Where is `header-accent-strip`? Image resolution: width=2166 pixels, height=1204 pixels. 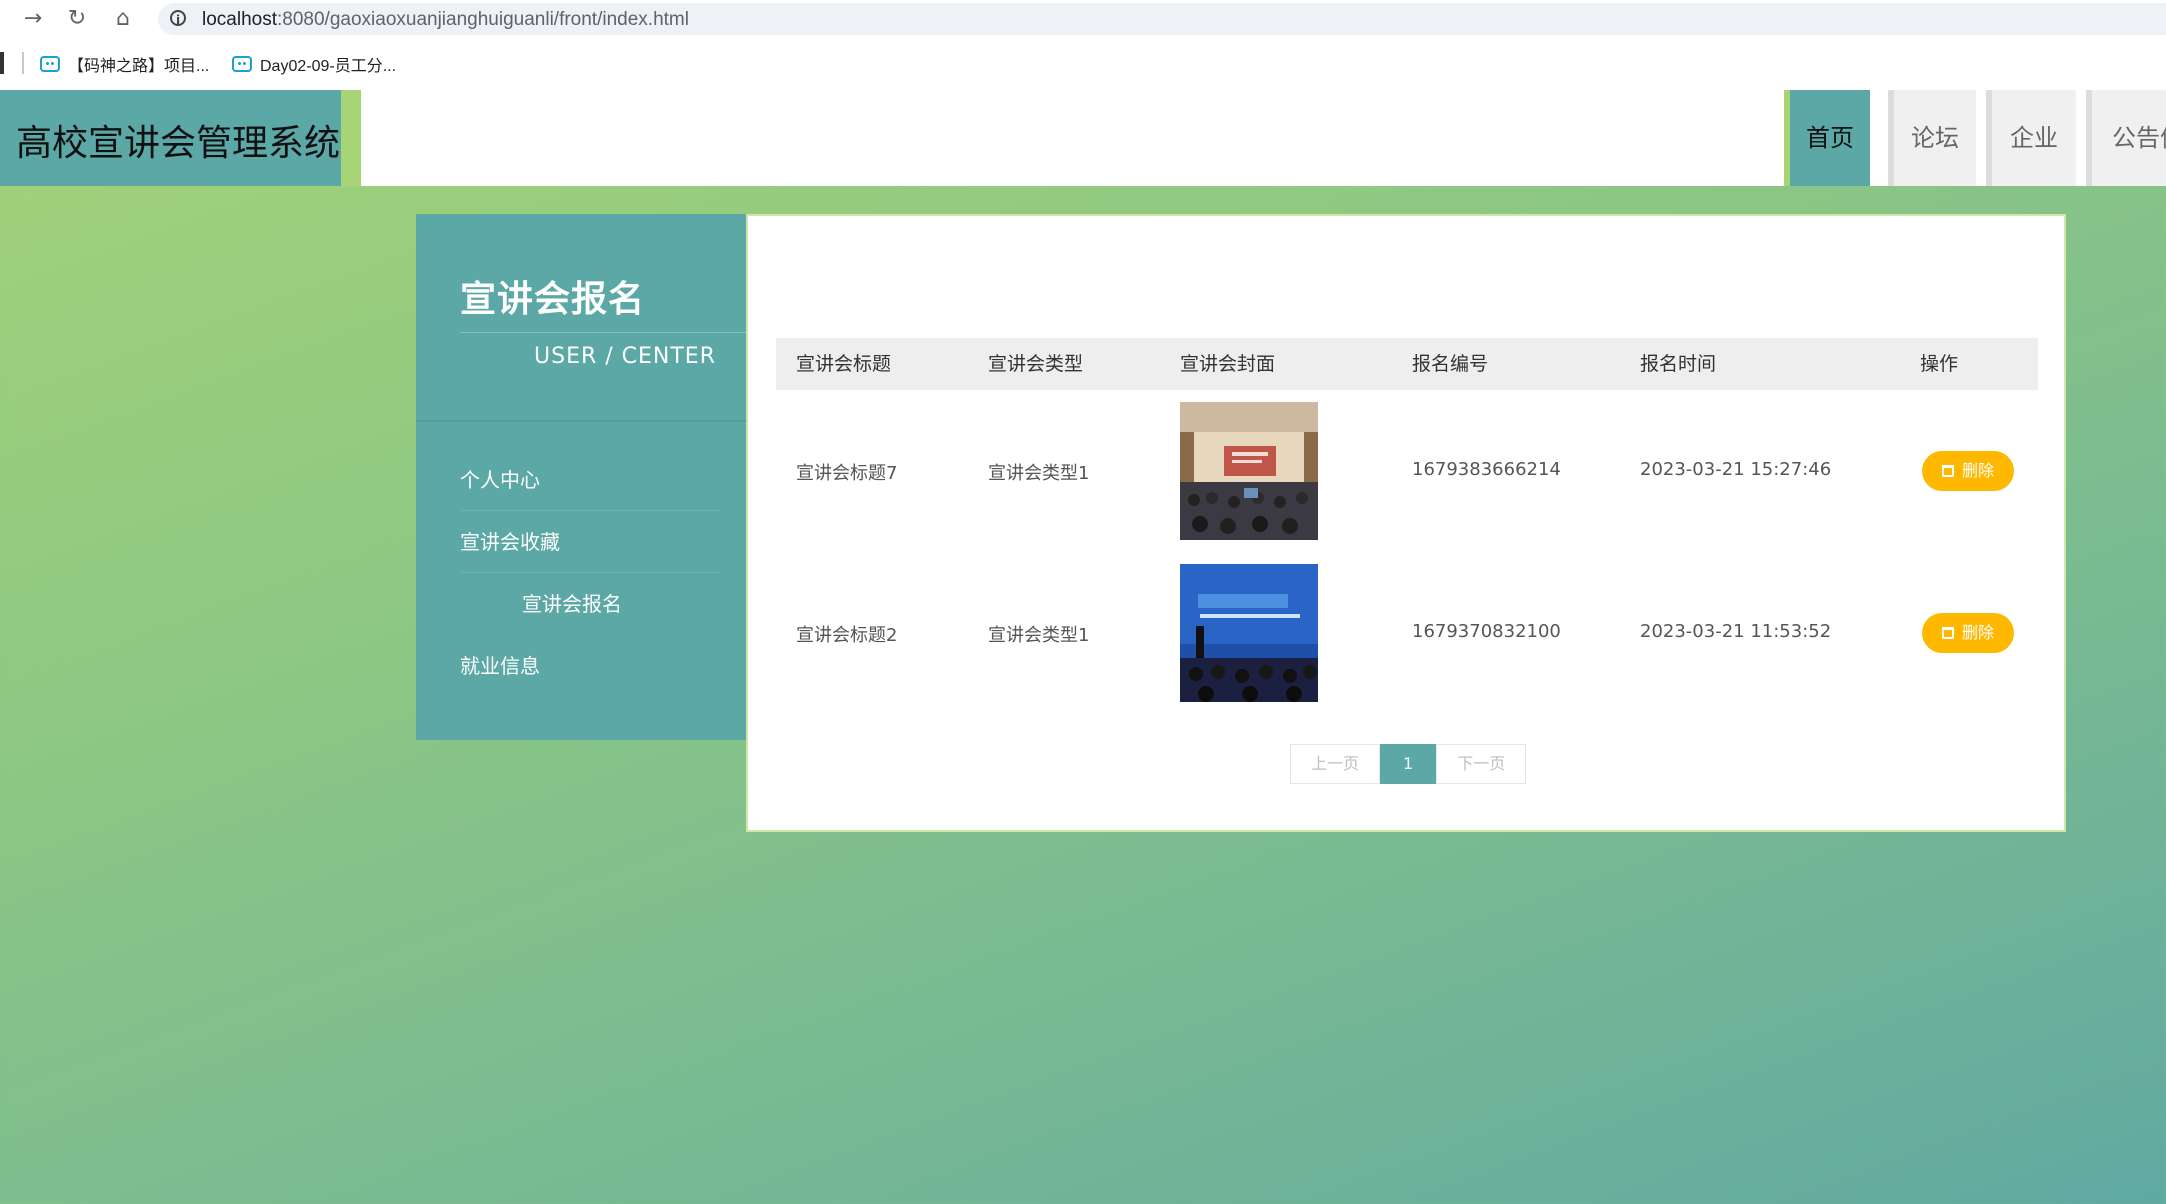
header-accent-strip is located at coordinates (351, 138).